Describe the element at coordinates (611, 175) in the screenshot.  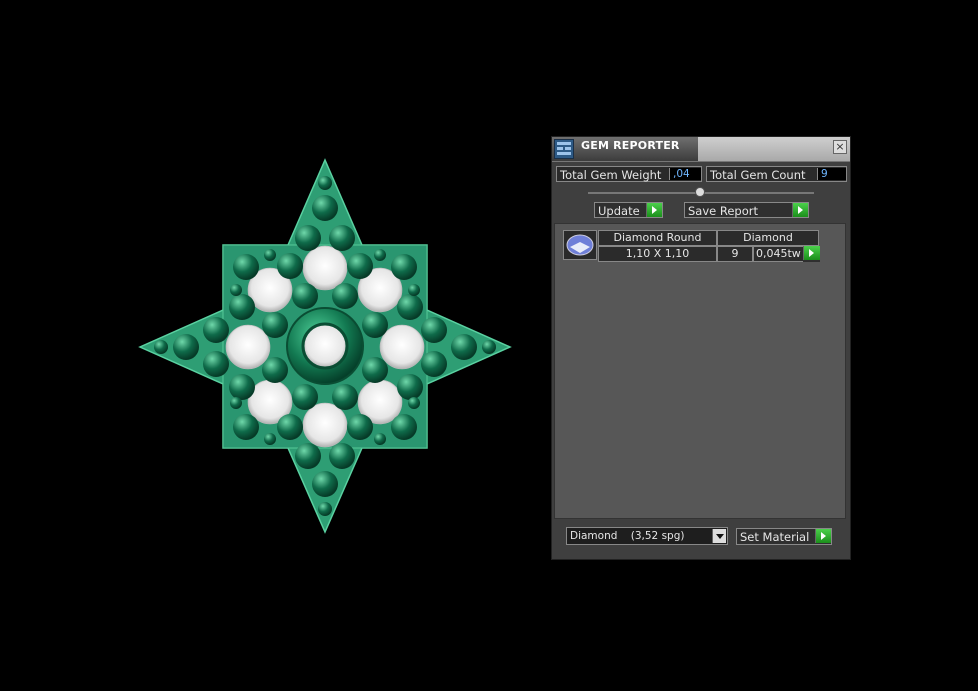
I see `total-weight-label: Total Gem Weight` at that location.